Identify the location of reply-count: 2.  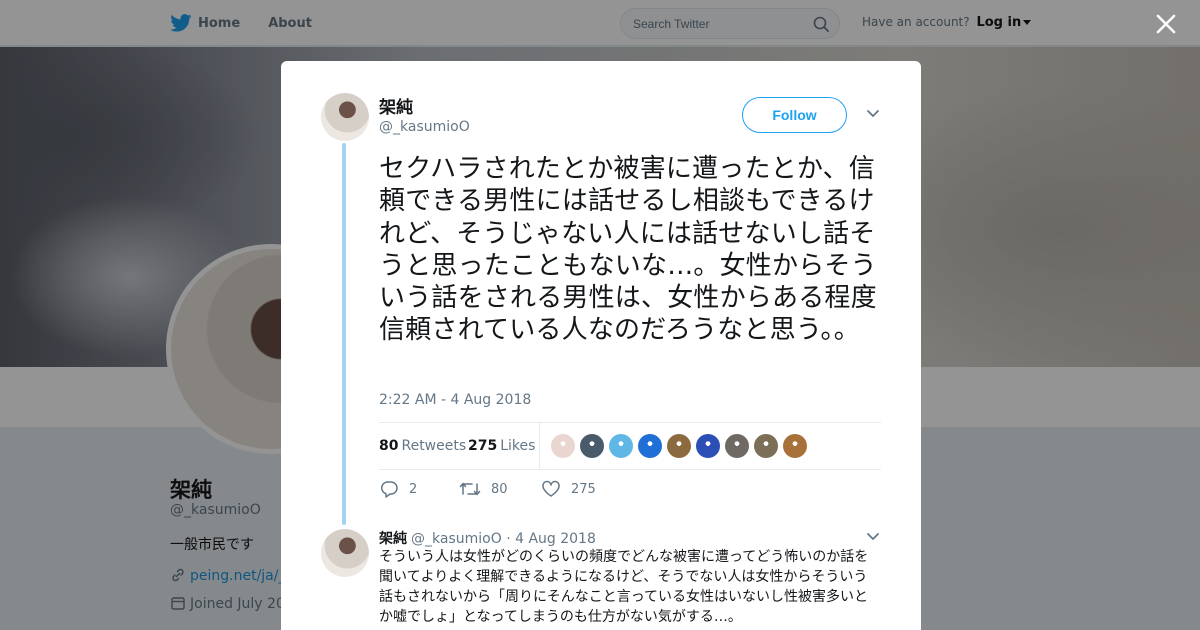
(413, 489).